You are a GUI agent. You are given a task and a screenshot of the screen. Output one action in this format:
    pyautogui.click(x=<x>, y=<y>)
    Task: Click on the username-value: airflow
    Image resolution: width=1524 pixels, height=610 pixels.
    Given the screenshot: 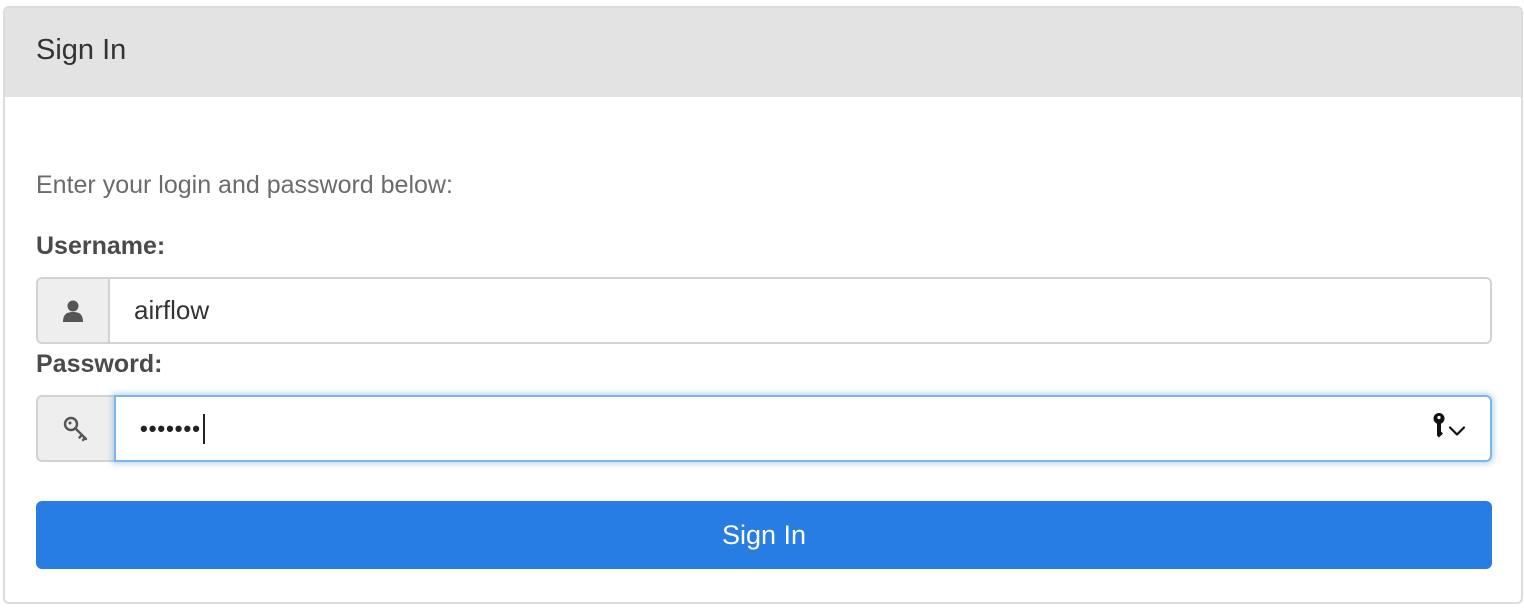 What is the action you would take?
    pyautogui.click(x=172, y=310)
    